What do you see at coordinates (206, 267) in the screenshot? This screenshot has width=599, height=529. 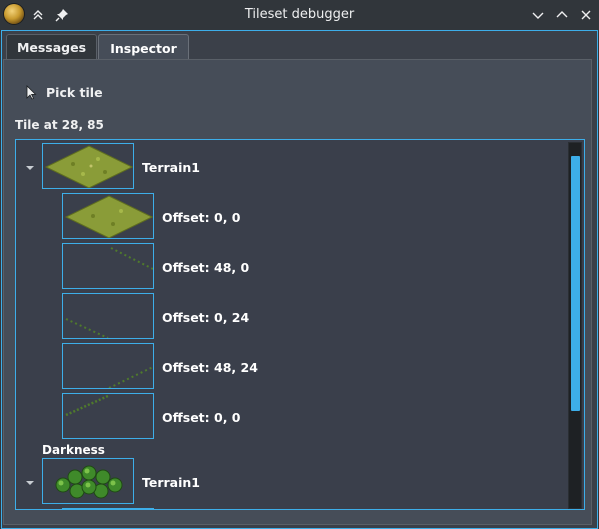 I see `offset-label: Offset: 48, 0` at bounding box center [206, 267].